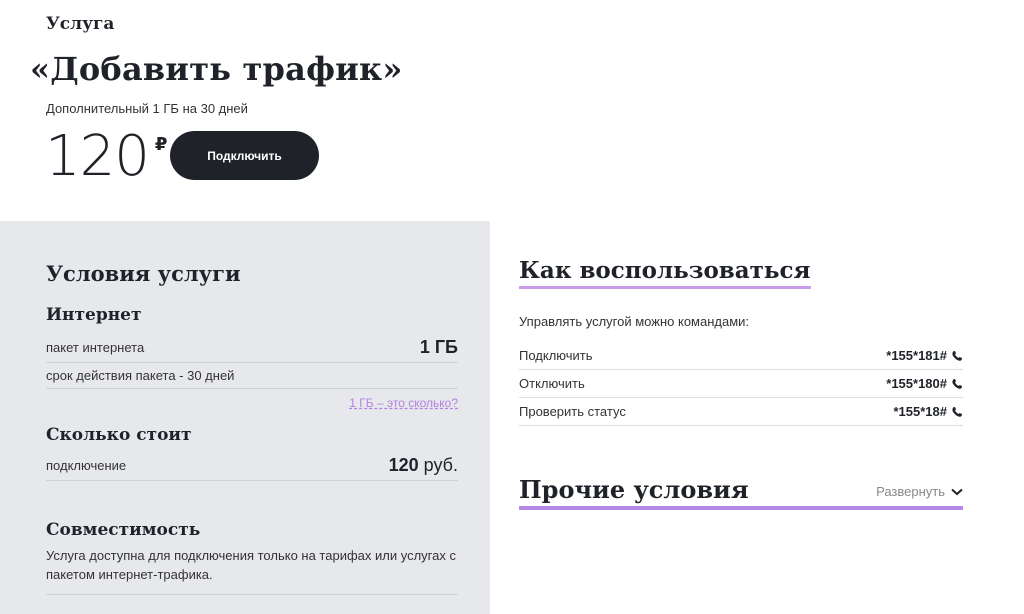 The image size is (1024, 614). What do you see at coordinates (123, 530) in the screenshot?
I see `compat-section-title: Совместимость` at bounding box center [123, 530].